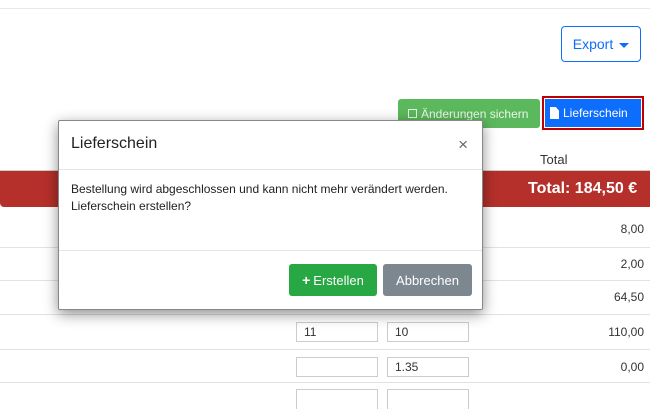 This screenshot has height=409, width=650. I want to click on caret-down-icon, so click(624, 45).